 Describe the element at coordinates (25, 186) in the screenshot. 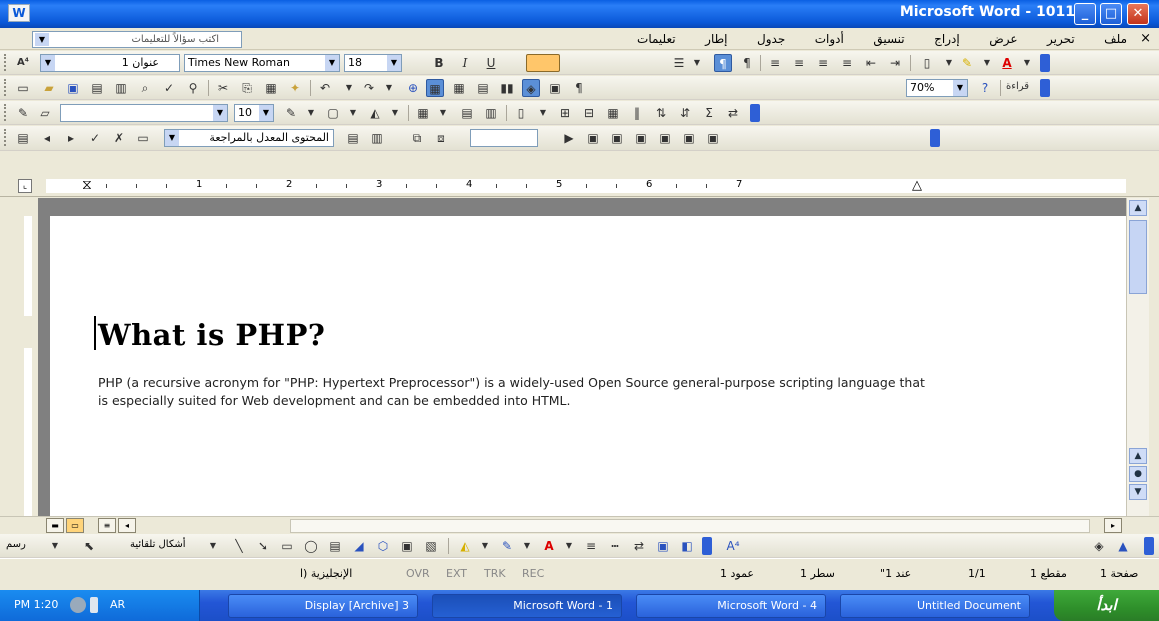

I see `tab-selector-icon: ⌞` at that location.